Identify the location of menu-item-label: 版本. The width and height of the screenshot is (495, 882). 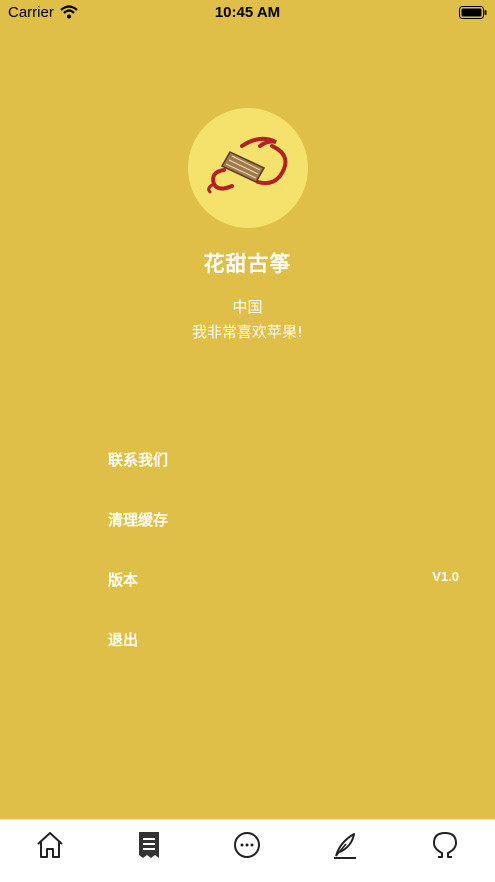
(123, 580).